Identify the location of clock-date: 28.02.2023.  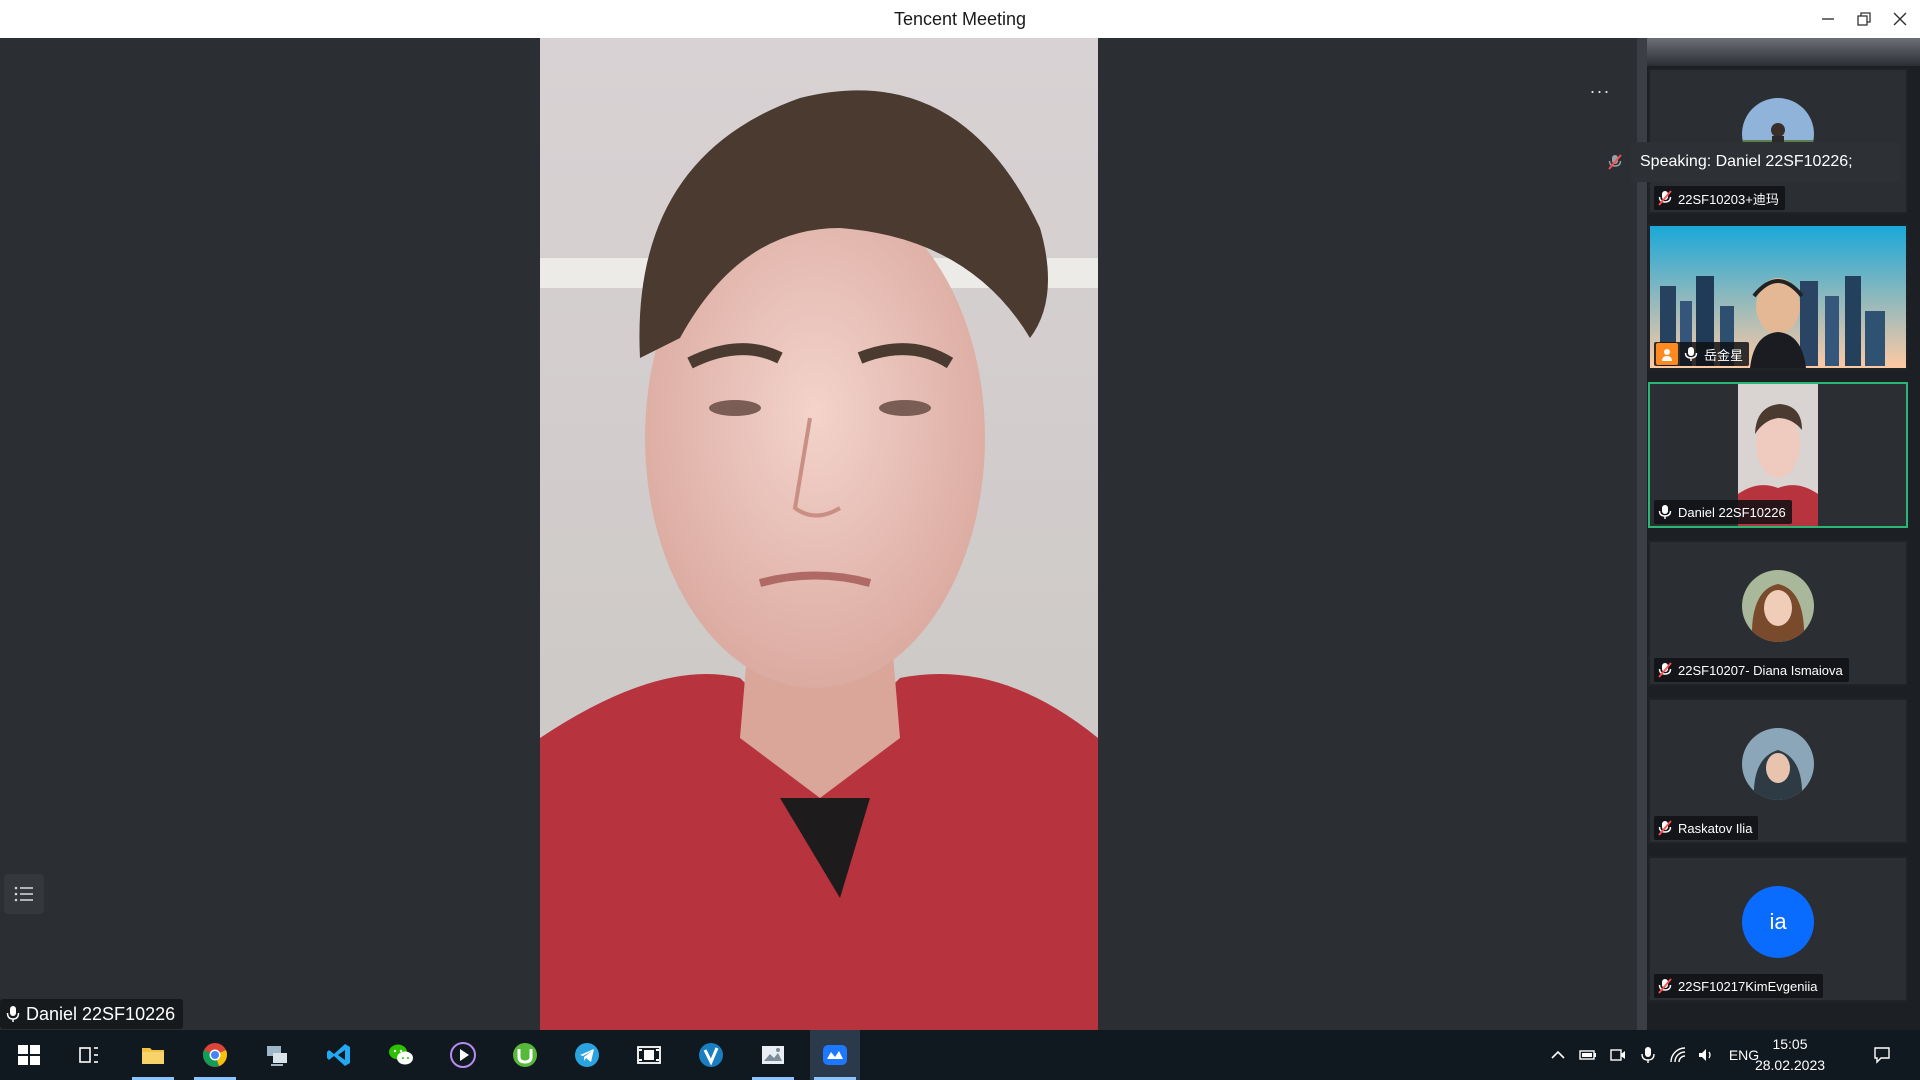
(1790, 1065).